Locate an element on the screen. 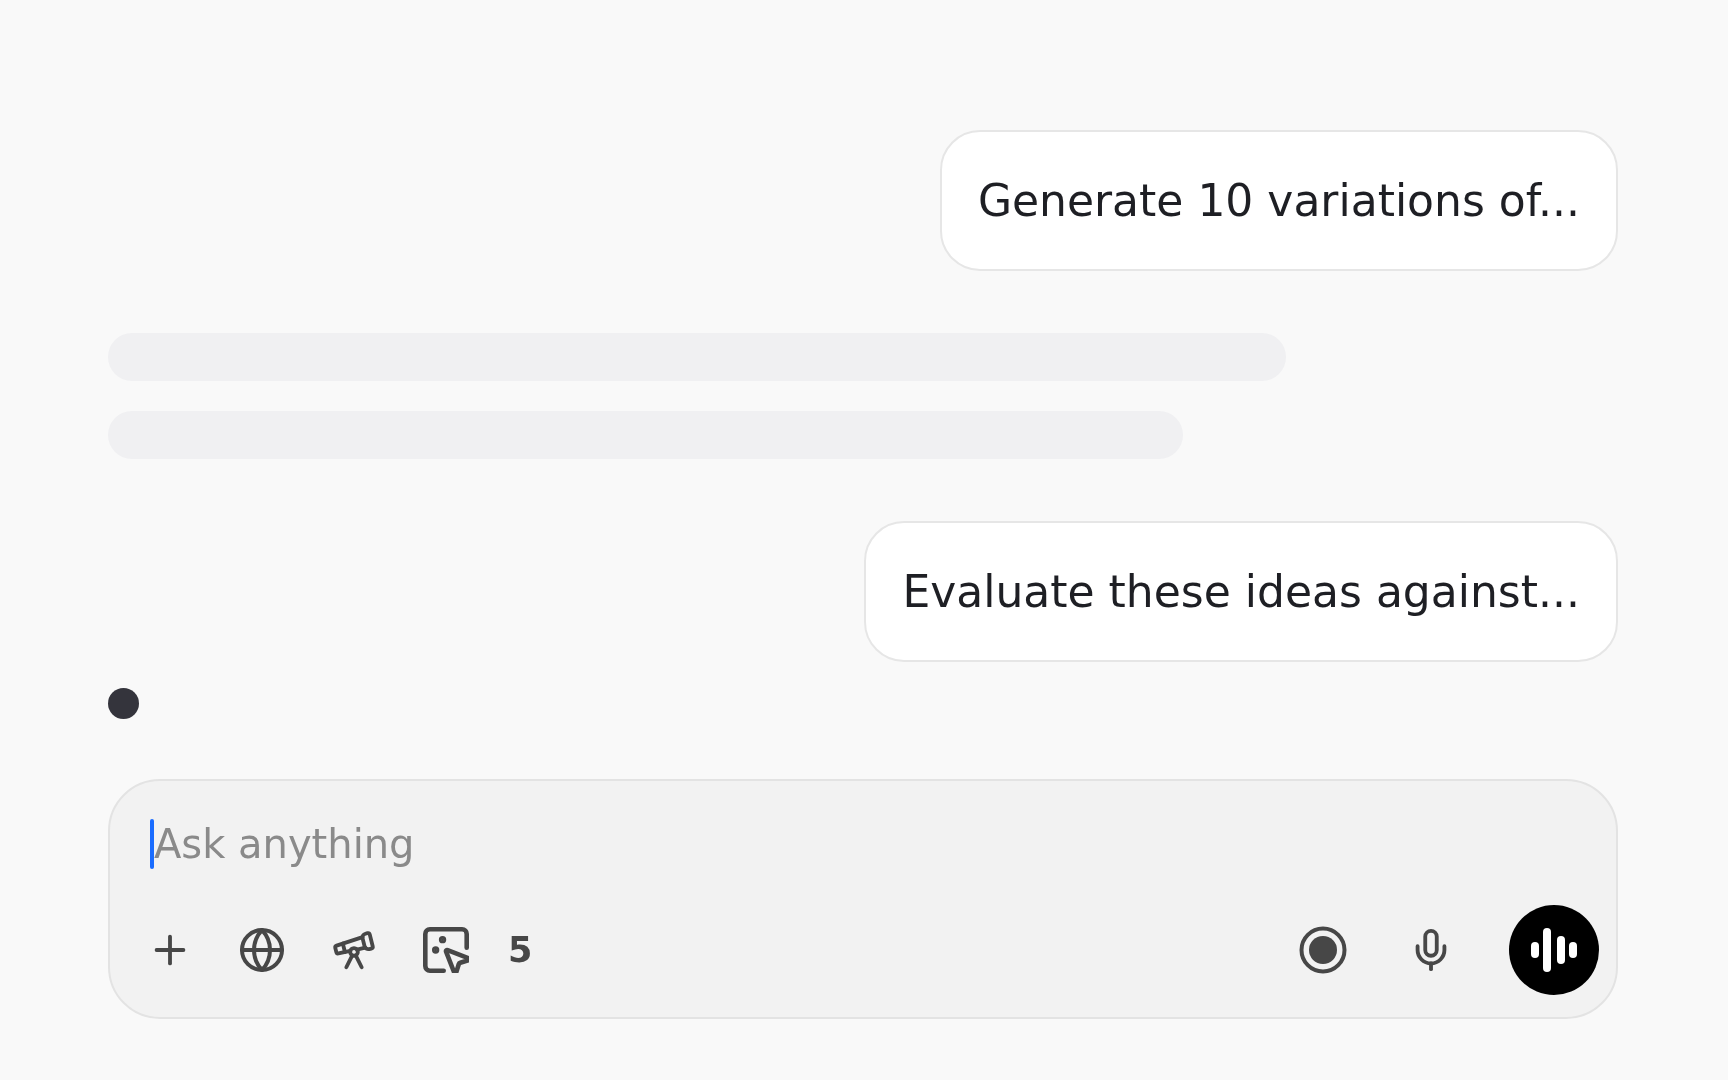 The height and width of the screenshot is (1080, 1728). typing-dot-icon is located at coordinates (123, 703).